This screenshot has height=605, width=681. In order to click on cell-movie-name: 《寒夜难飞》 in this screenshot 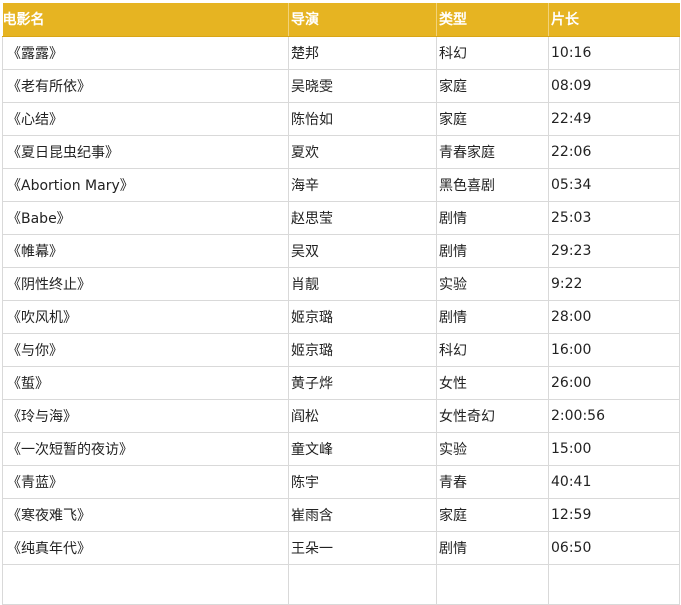, I will do `click(145, 515)`.